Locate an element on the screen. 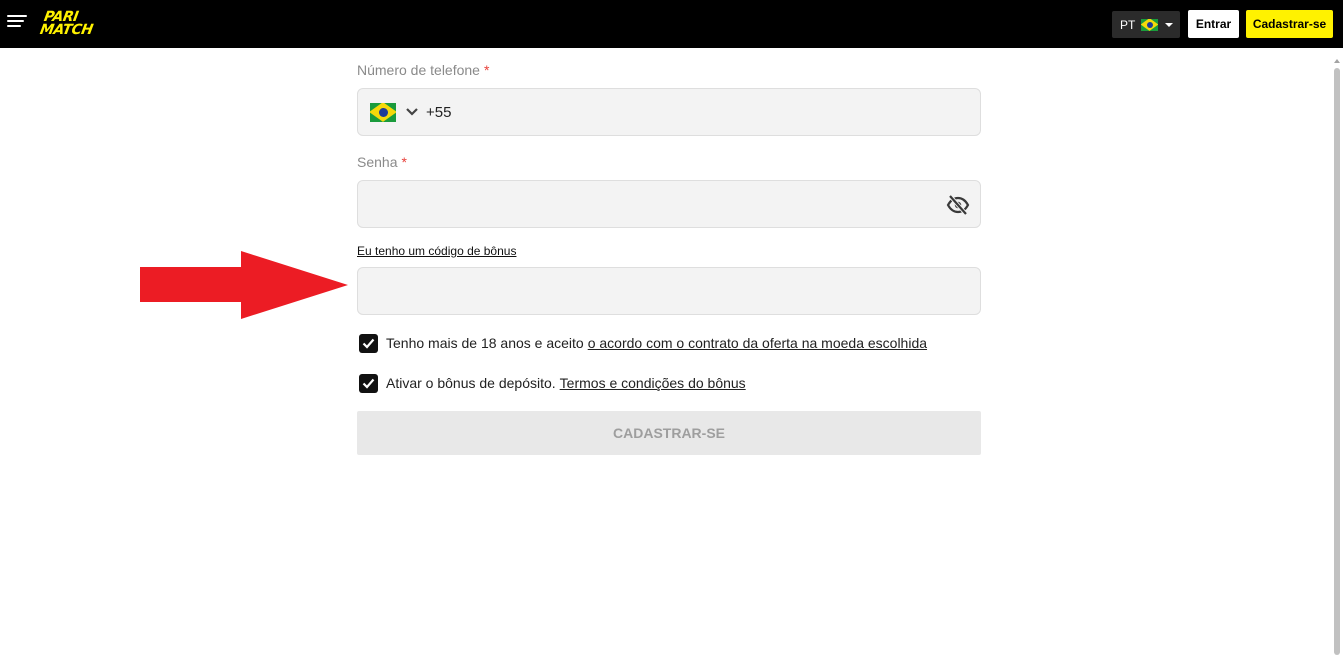  age-consent-checkbox is located at coordinates (368, 343).